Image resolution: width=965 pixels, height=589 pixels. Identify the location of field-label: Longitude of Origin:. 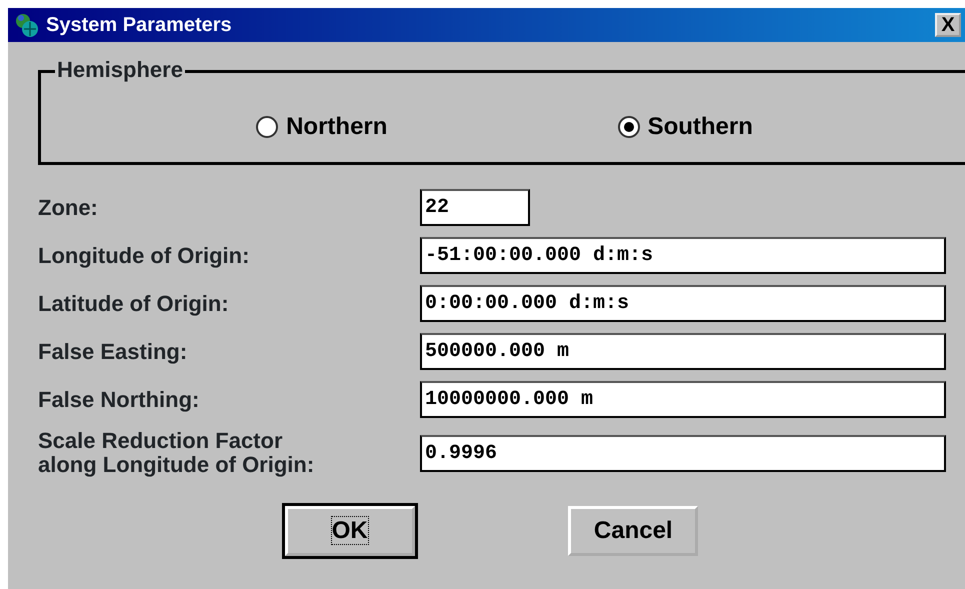
(144, 256).